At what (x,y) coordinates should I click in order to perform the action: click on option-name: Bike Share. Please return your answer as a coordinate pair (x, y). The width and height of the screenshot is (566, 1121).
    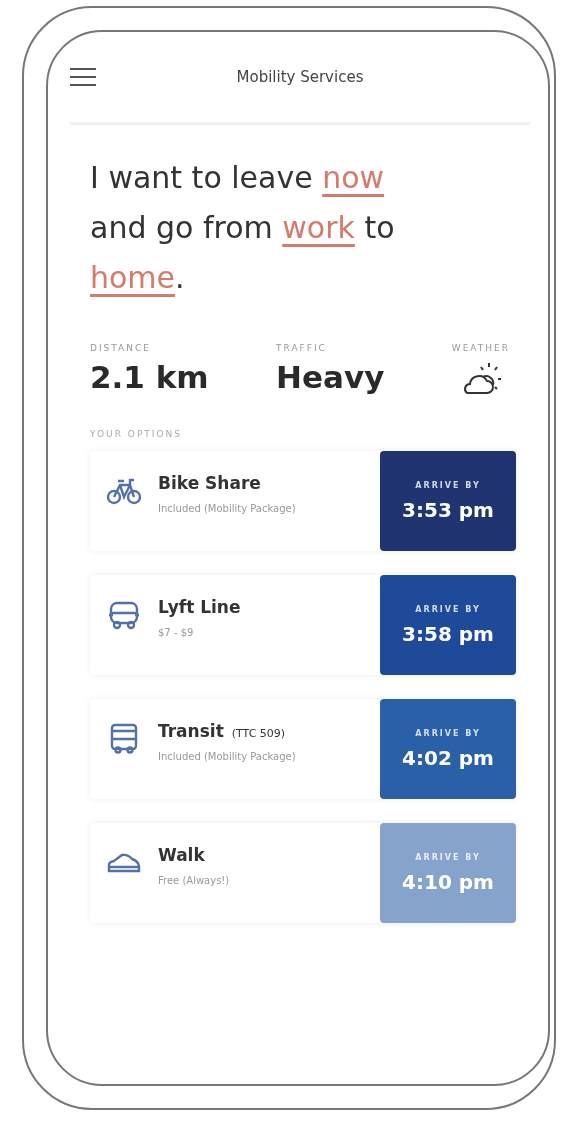
    Looking at the image, I should click on (209, 483).